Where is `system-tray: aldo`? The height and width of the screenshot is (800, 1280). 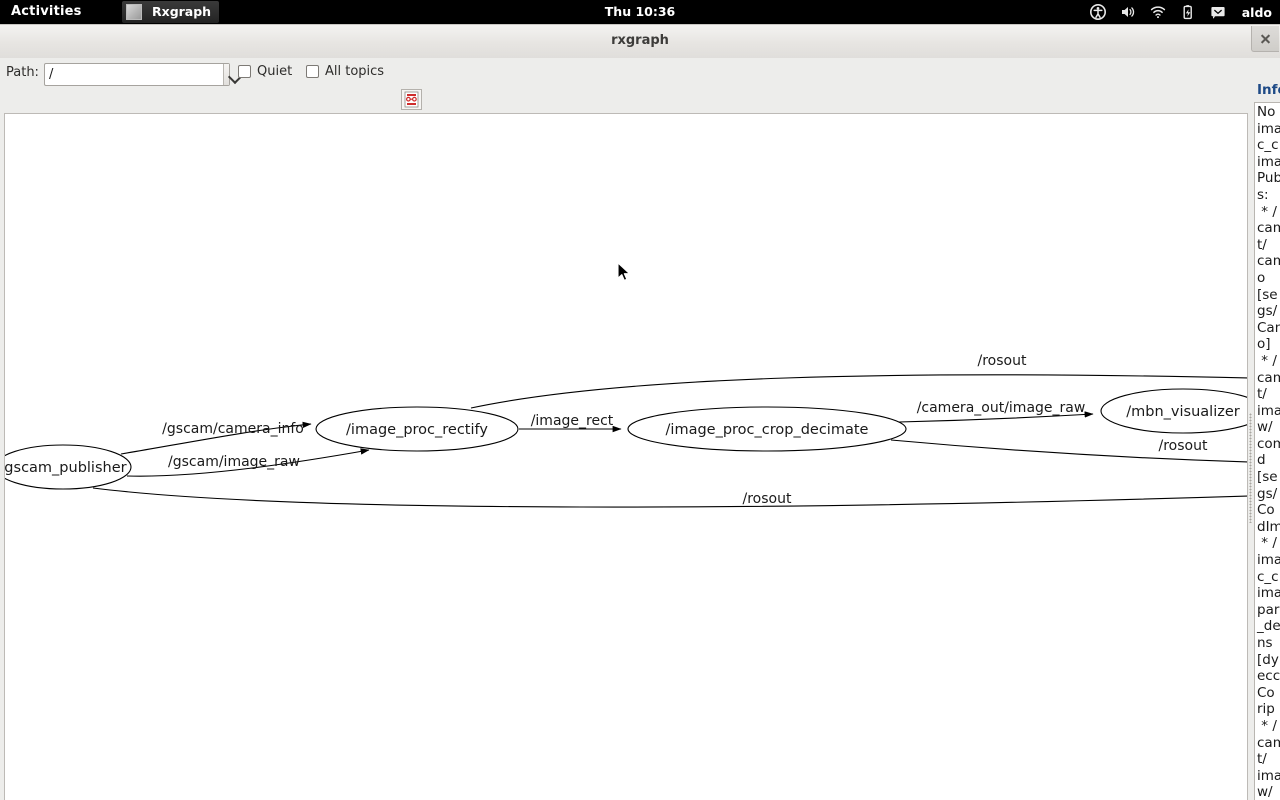
system-tray: aldo is located at coordinates (1180, 12).